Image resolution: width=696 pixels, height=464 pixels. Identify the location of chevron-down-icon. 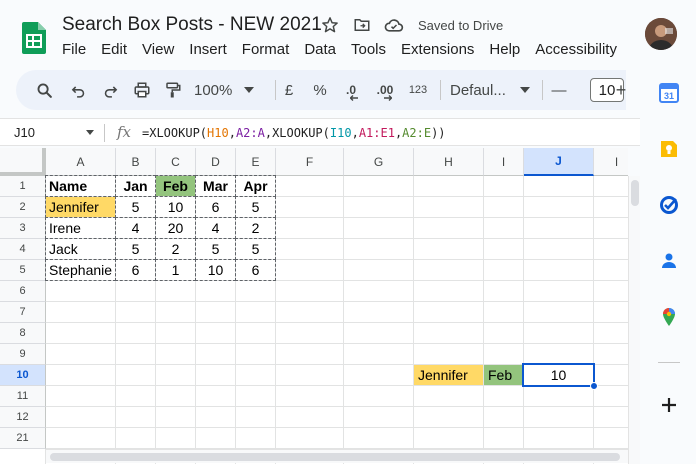
(90, 132).